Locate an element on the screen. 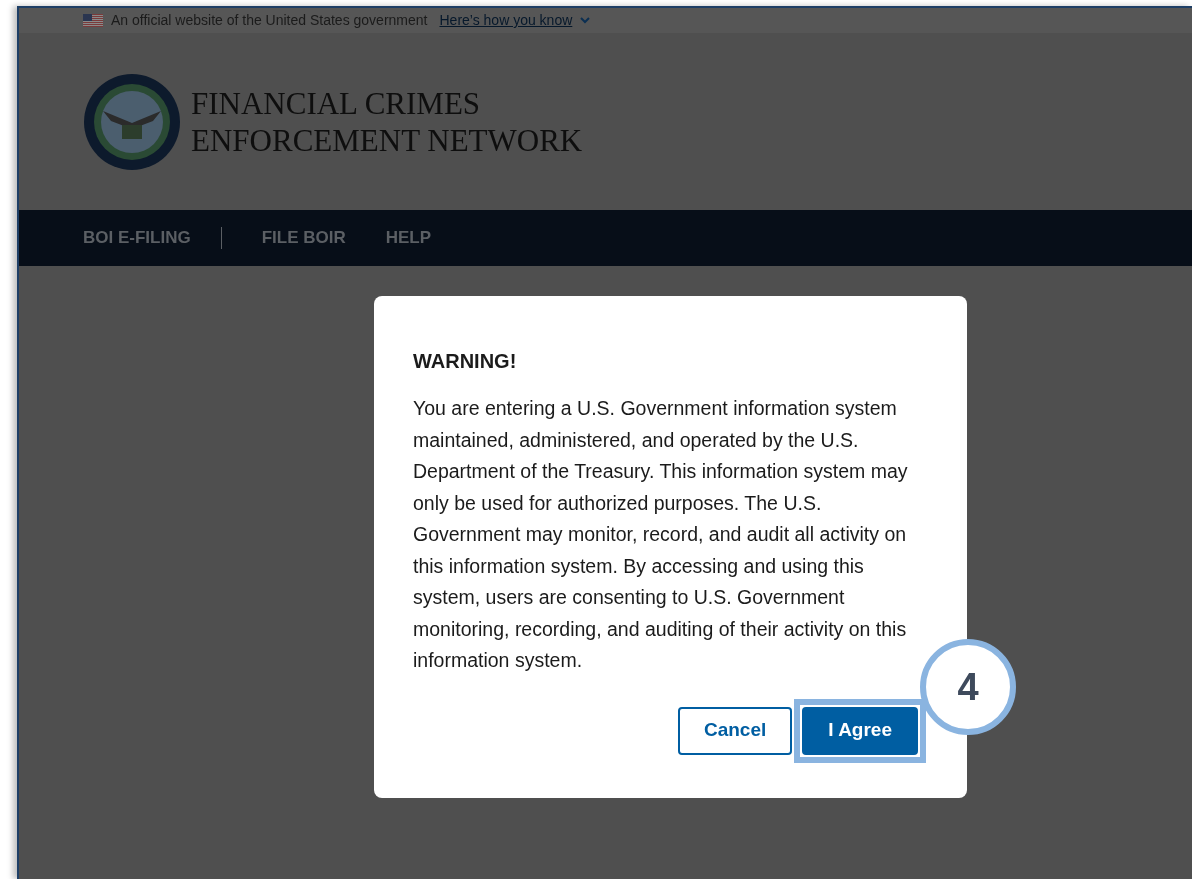 The image size is (1192, 879). nav-link: FILE BOIR is located at coordinates (303, 238).